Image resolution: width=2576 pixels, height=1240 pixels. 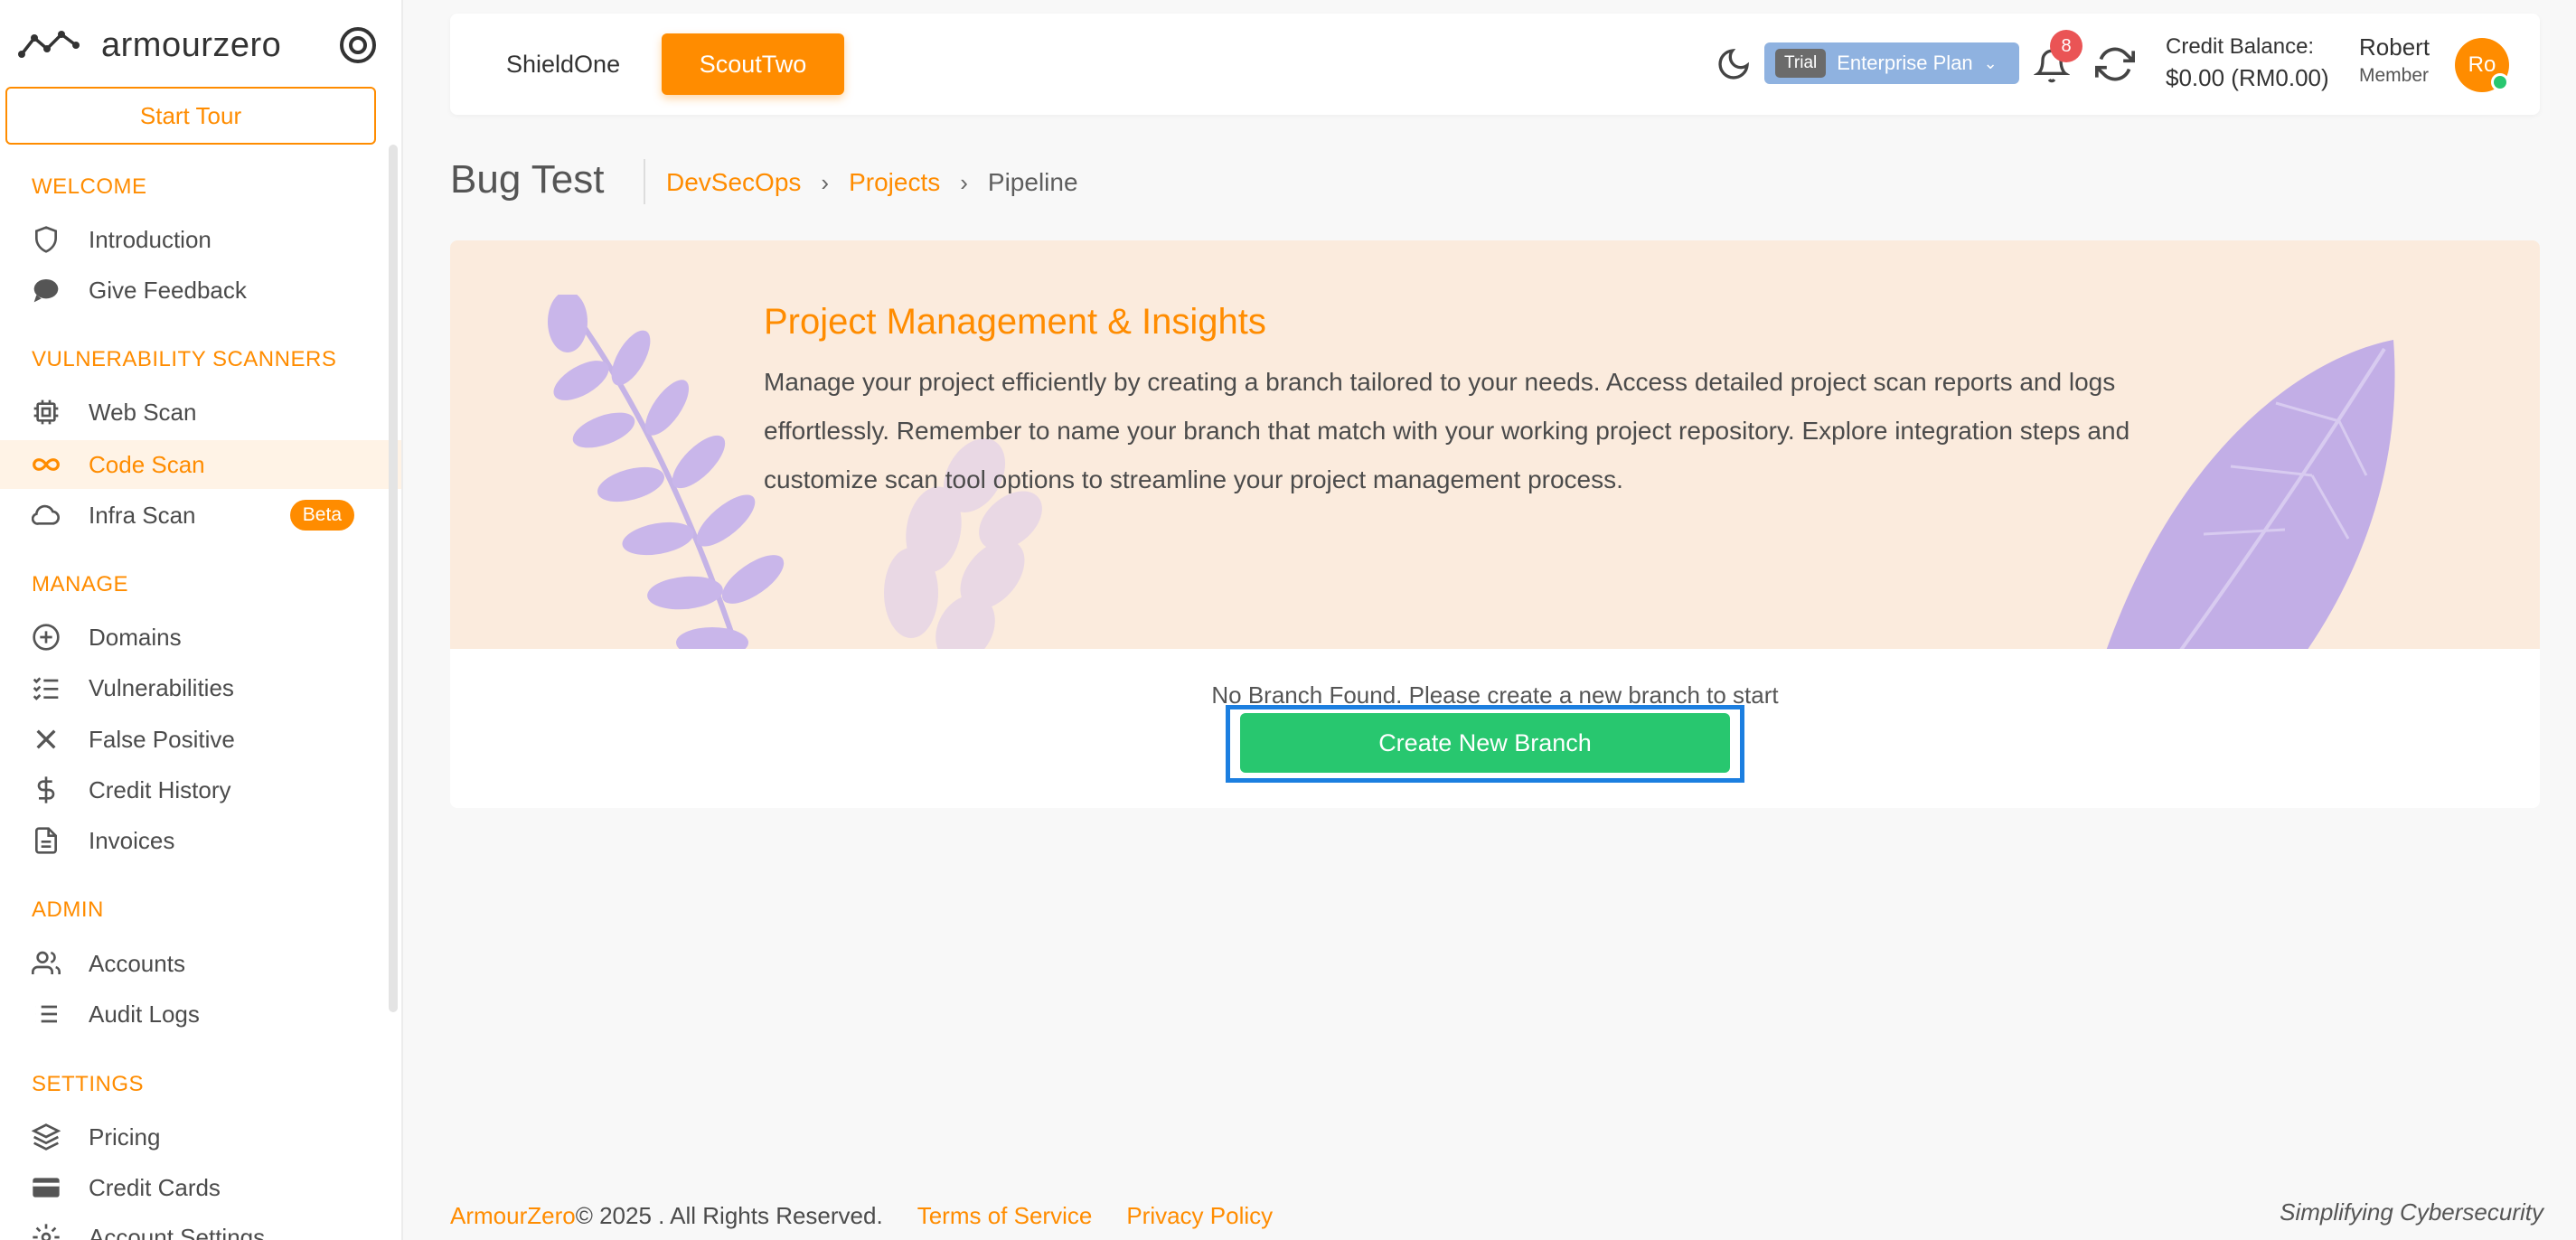 I want to click on breadcrumb-devsecops: DevSecOps, so click(x=734, y=182).